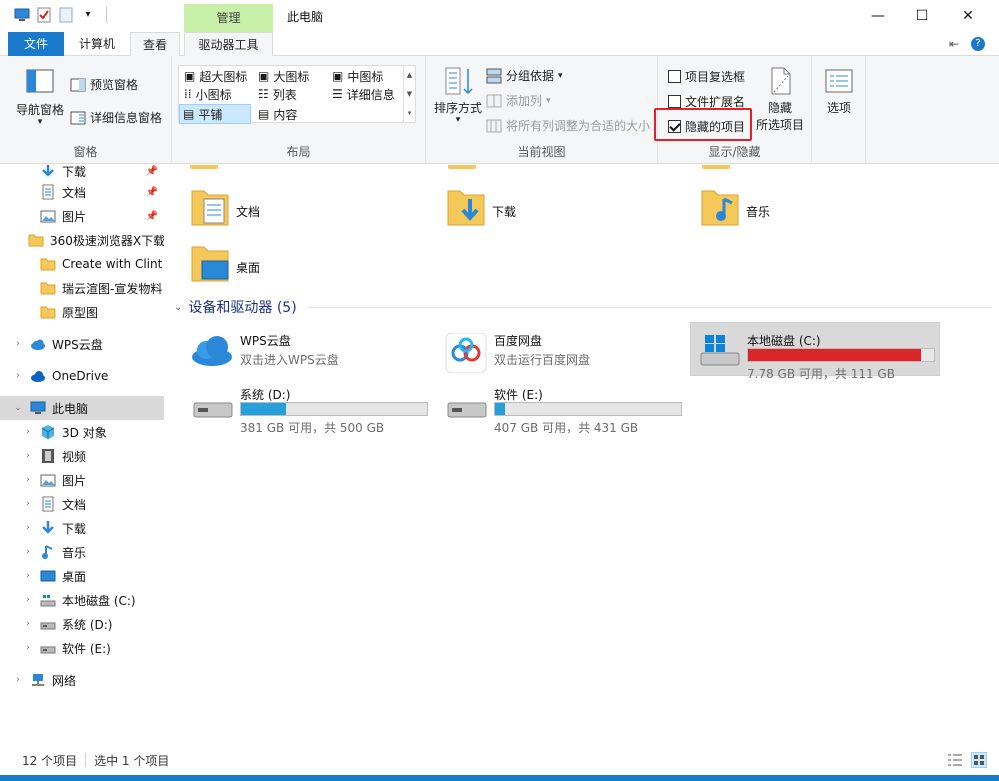 The image size is (999, 781). What do you see at coordinates (82, 288) in the screenshot?
I see `nav-item-folder: 瑞云渲图-宣发物料` at bounding box center [82, 288].